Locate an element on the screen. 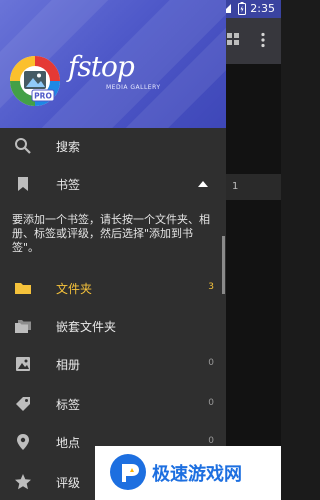  search-icon is located at coordinates (23, 146).